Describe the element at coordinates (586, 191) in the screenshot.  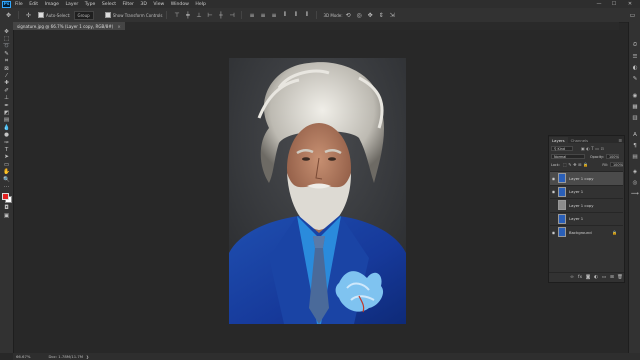
I see `layer-row: ◉ Layer 1` at that location.